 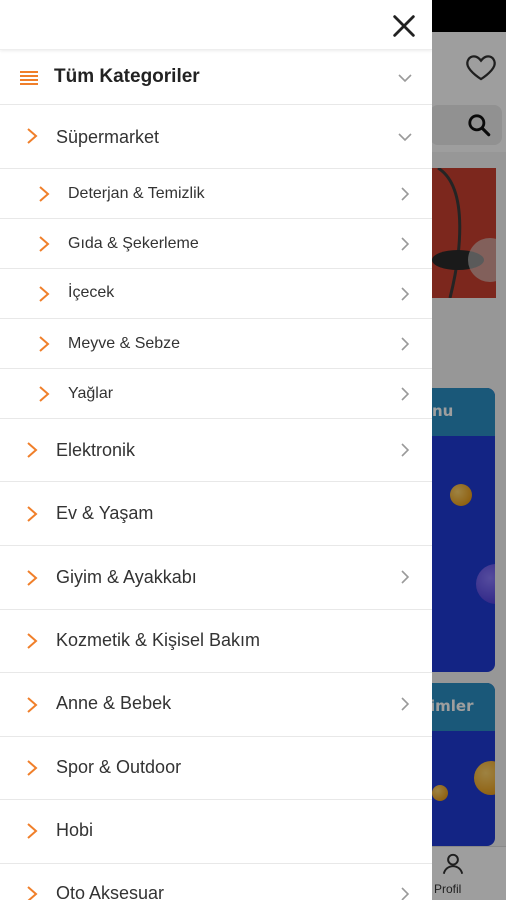 I want to click on subcategory-label: Yağlar, so click(x=91, y=393).